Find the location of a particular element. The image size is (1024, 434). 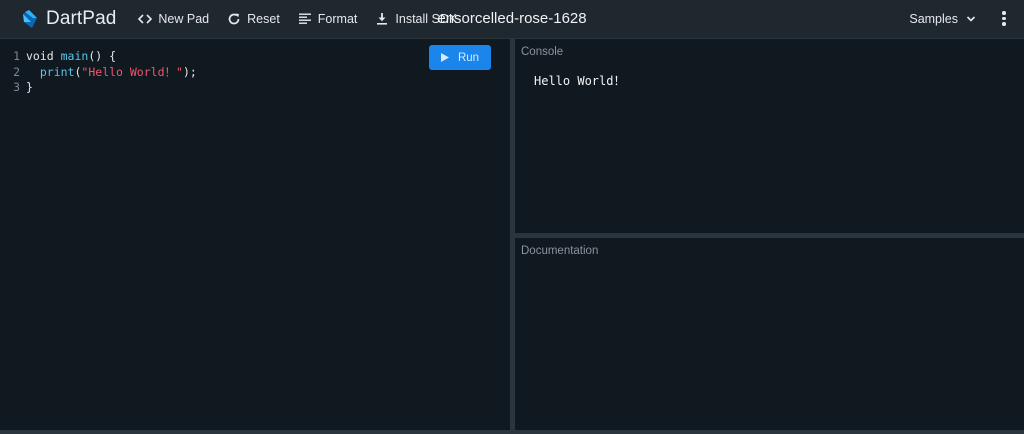

line-number: 1 is located at coordinates (16, 56).